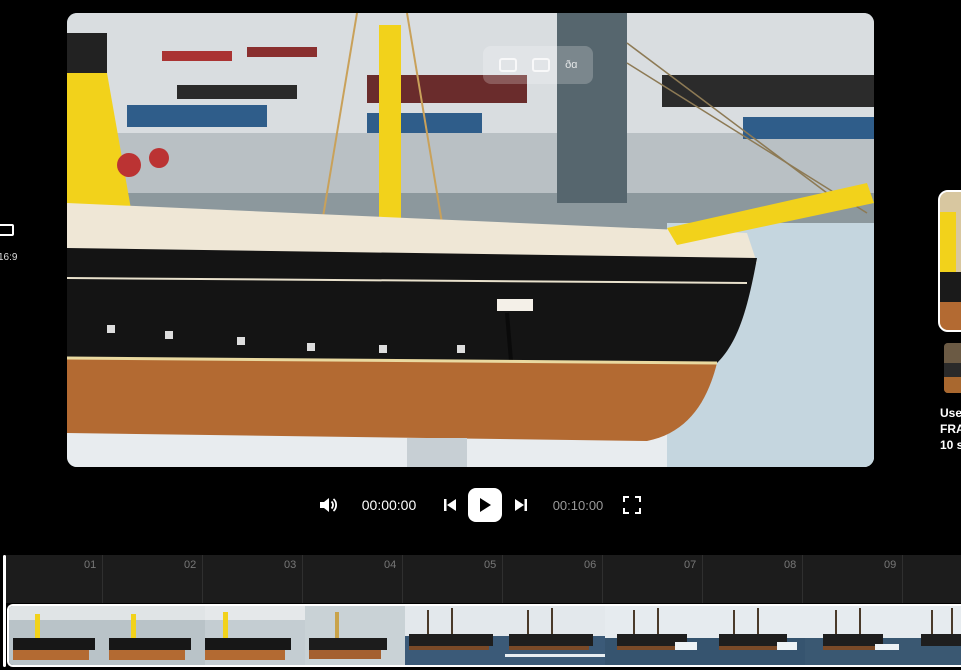 Image resolution: width=961 pixels, height=670 pixels. I want to click on description-line: Use, so click(950, 413).